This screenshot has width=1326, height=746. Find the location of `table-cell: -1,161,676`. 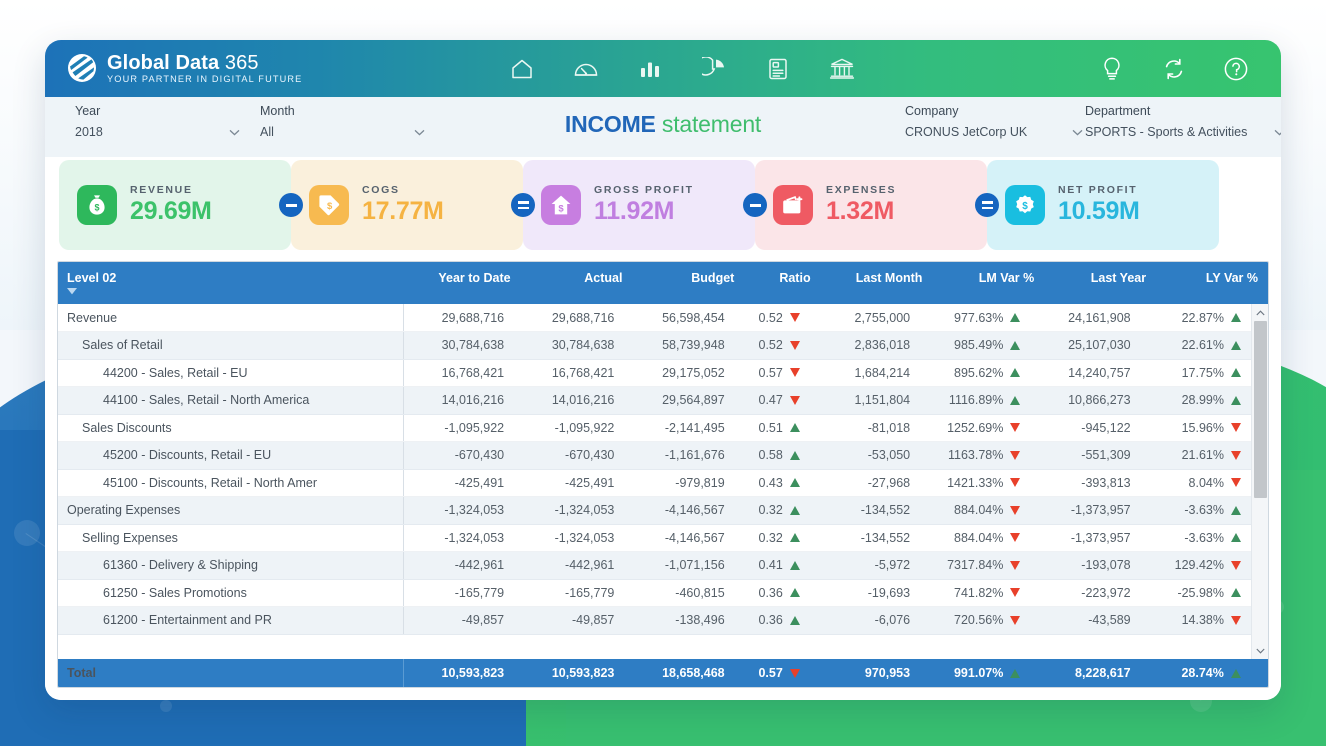

table-cell: -1,161,676 is located at coordinates (679, 455).